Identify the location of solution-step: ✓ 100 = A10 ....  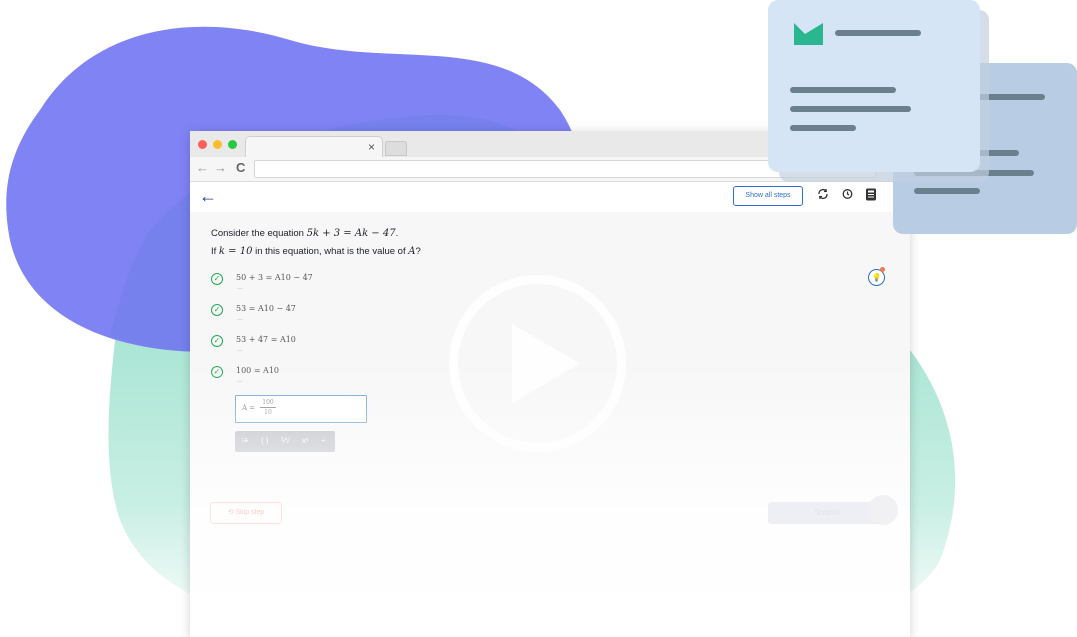
(311, 381).